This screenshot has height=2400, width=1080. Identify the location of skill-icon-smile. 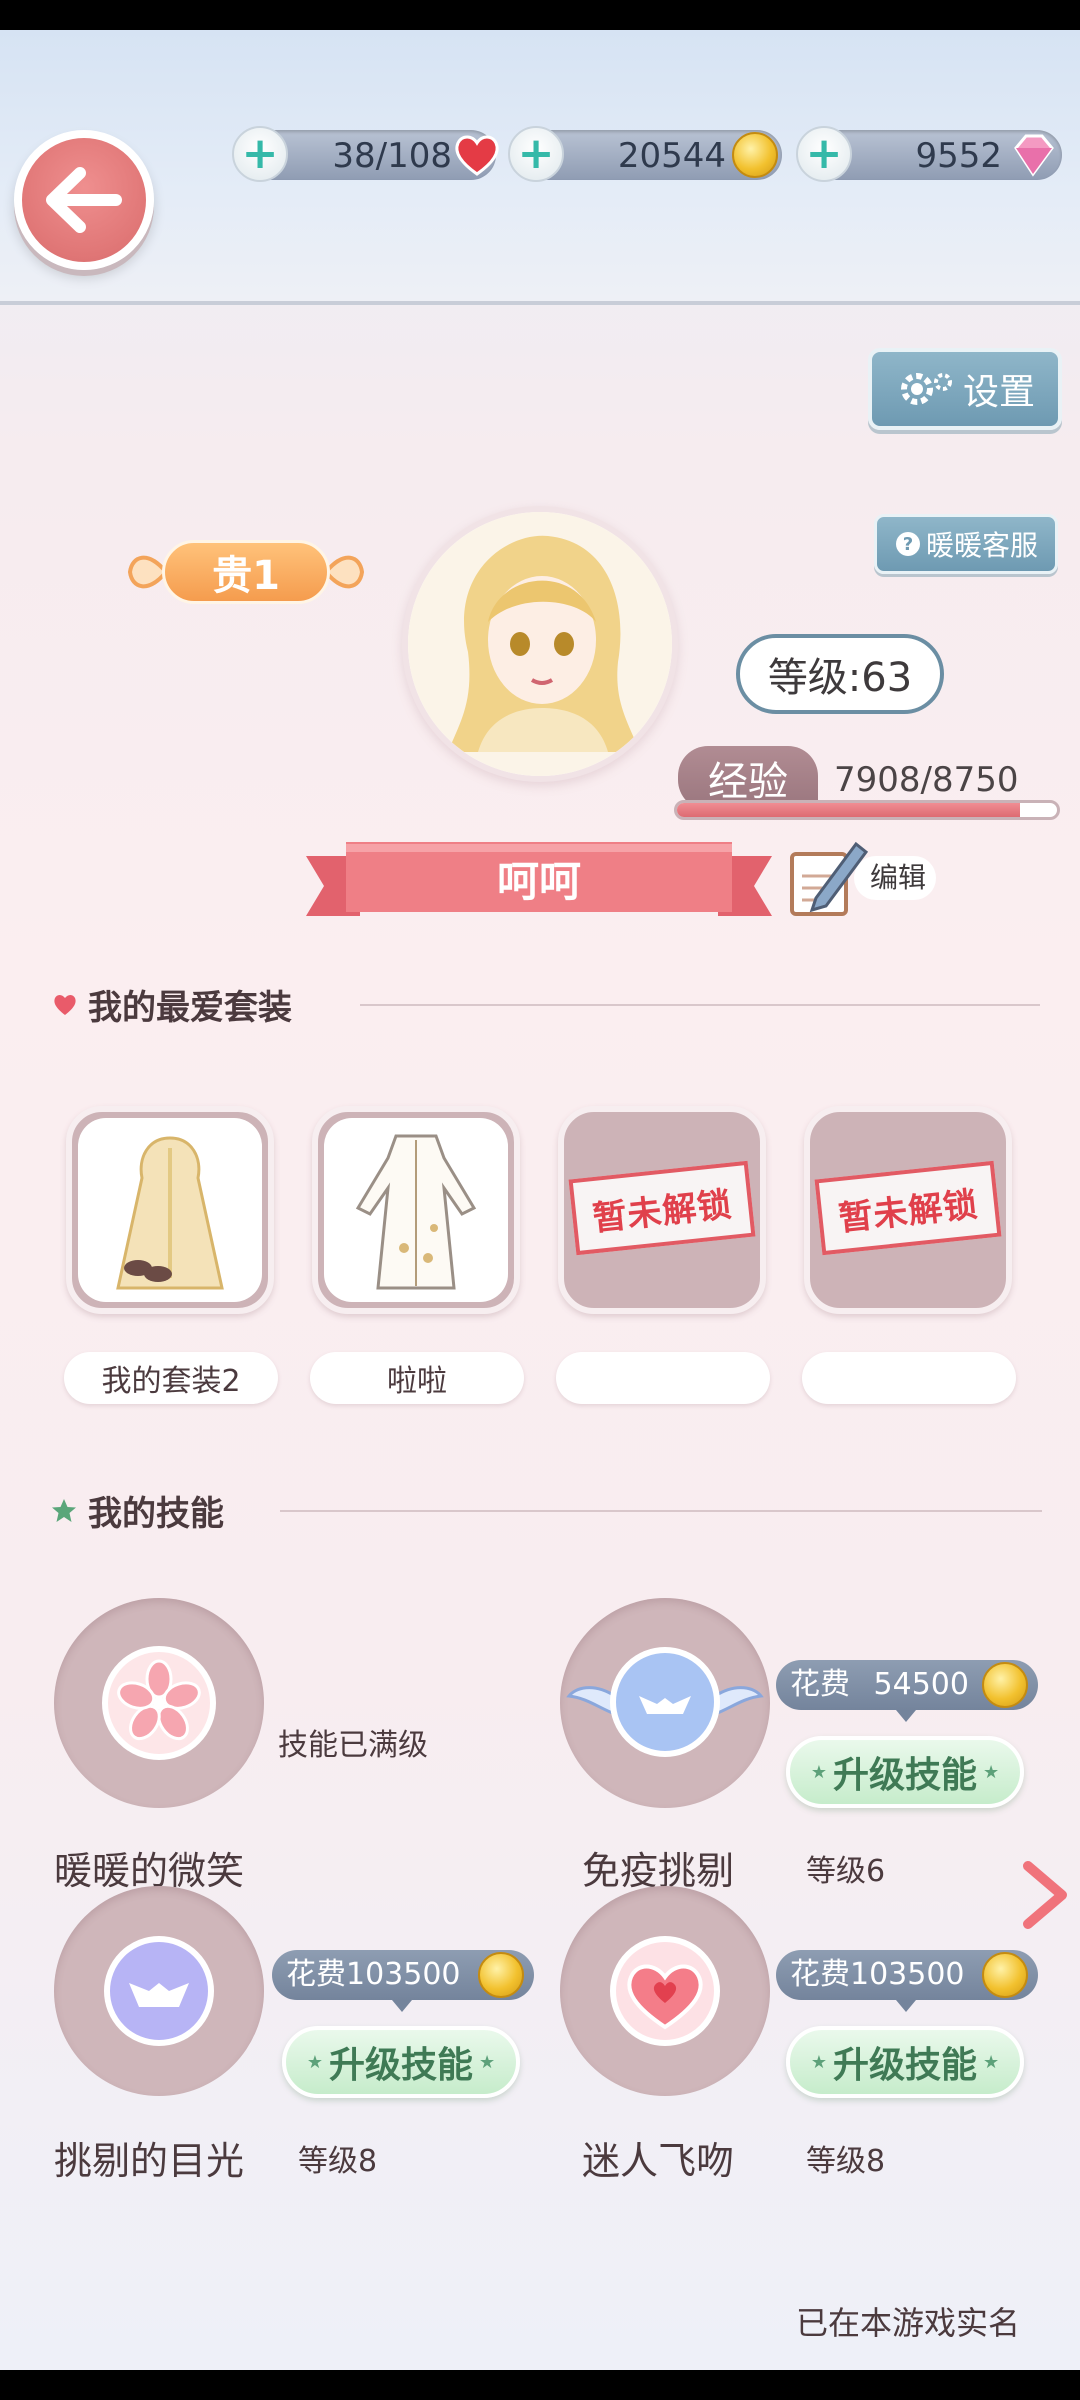
(159, 1703).